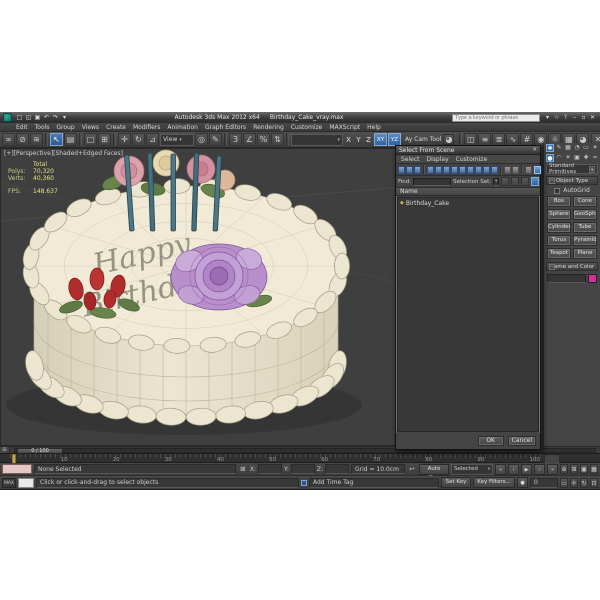 The height and width of the screenshot is (600, 600). What do you see at coordinates (574, 469) in the screenshot?
I see `zoom-all-icon: ⊞` at bounding box center [574, 469].